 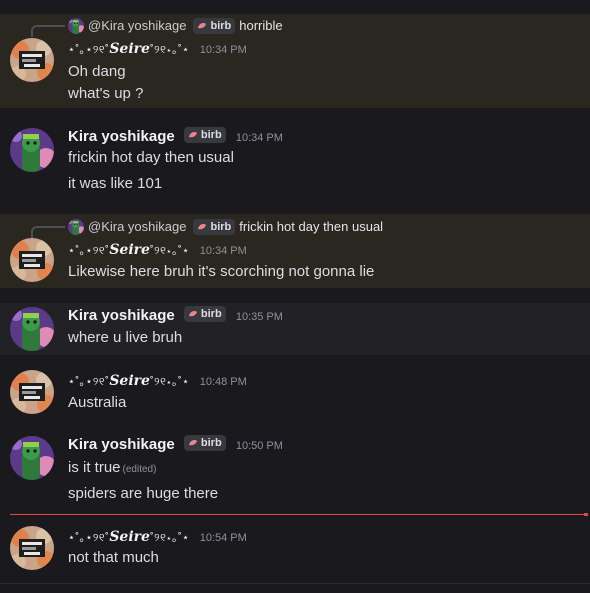 What do you see at coordinates (259, 317) in the screenshot?
I see `timestamp: 10:35 PM` at bounding box center [259, 317].